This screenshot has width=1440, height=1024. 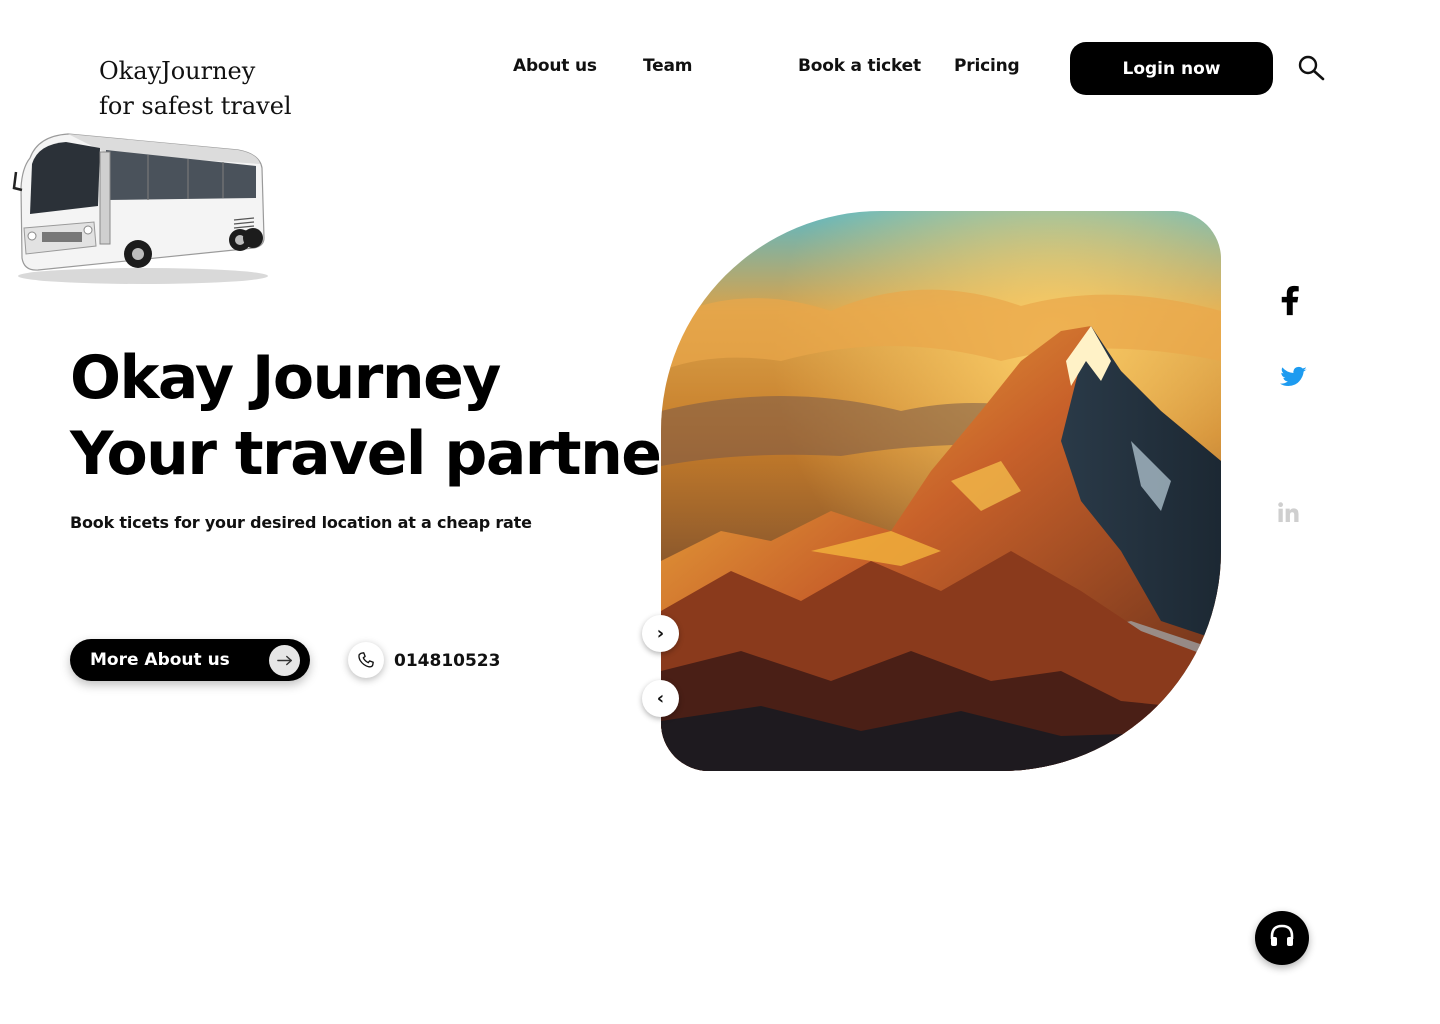 I want to click on login-button-label: Login now, so click(x=1171, y=68).